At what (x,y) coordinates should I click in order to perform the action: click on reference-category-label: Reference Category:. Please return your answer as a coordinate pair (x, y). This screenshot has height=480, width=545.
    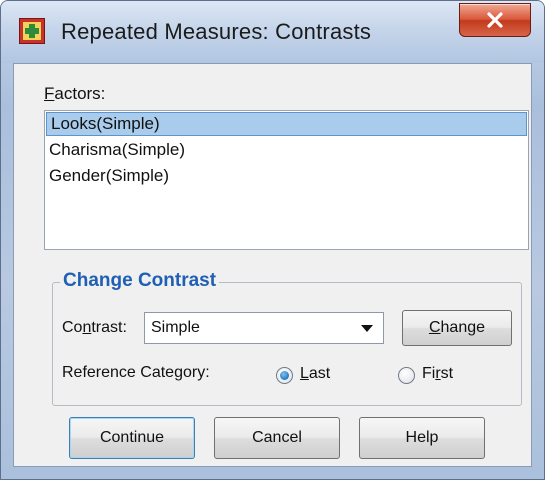
    Looking at the image, I should click on (136, 372).